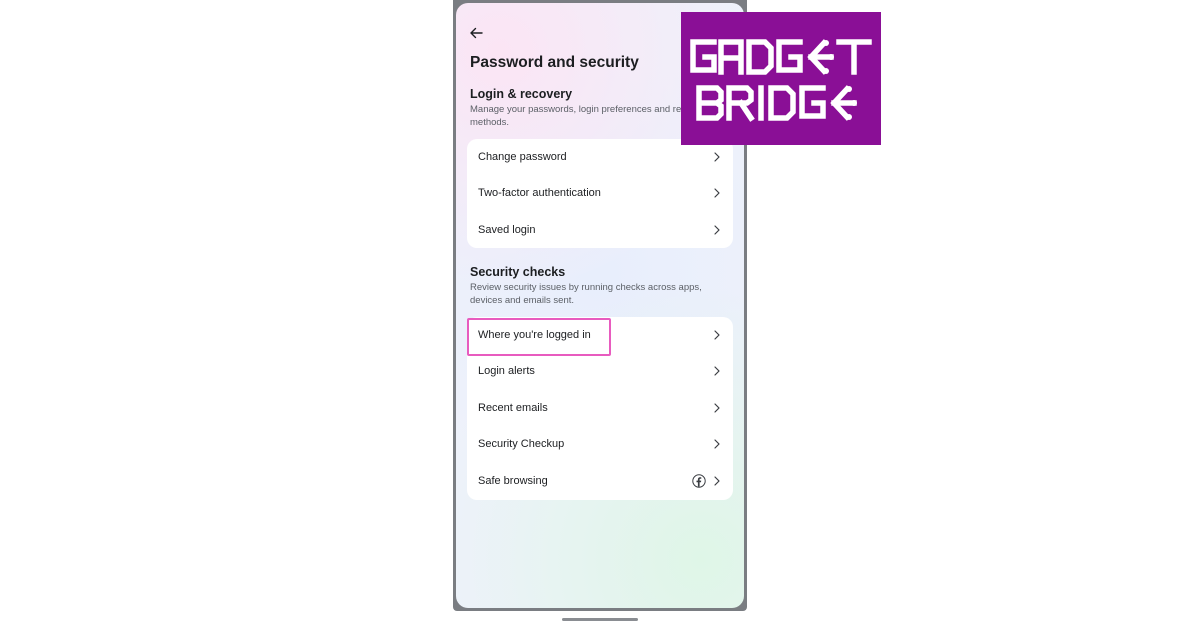  Describe the element at coordinates (513, 407) in the screenshot. I see `recent-emails-label: Recent emails` at that location.